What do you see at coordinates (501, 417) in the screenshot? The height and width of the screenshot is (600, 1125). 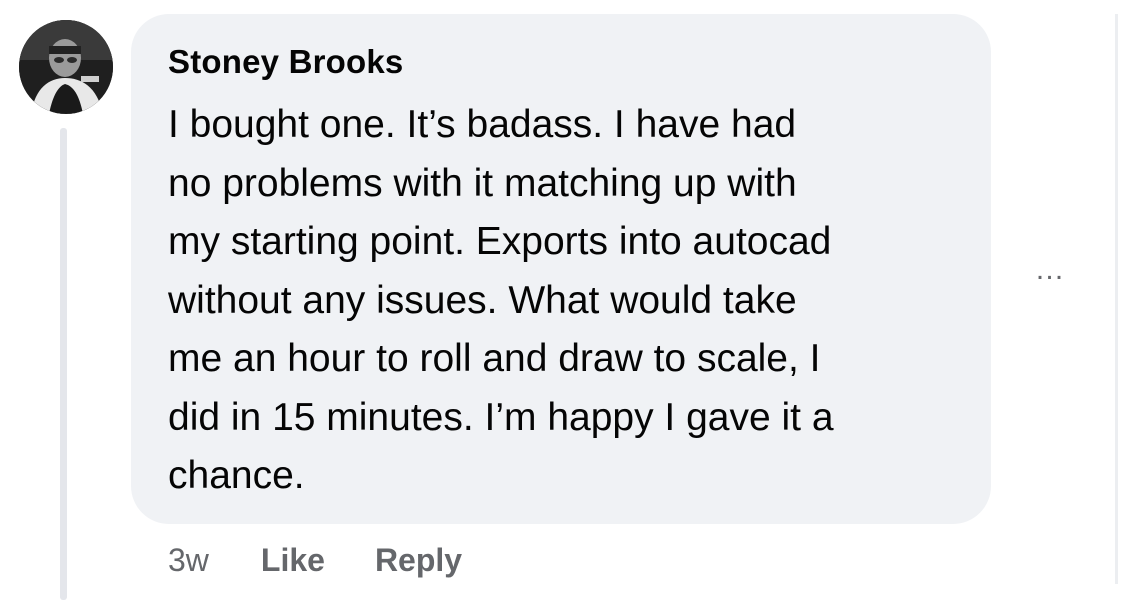 I see `comment-text-line: did in 15 minutes. I’m happy I gave it a` at bounding box center [501, 417].